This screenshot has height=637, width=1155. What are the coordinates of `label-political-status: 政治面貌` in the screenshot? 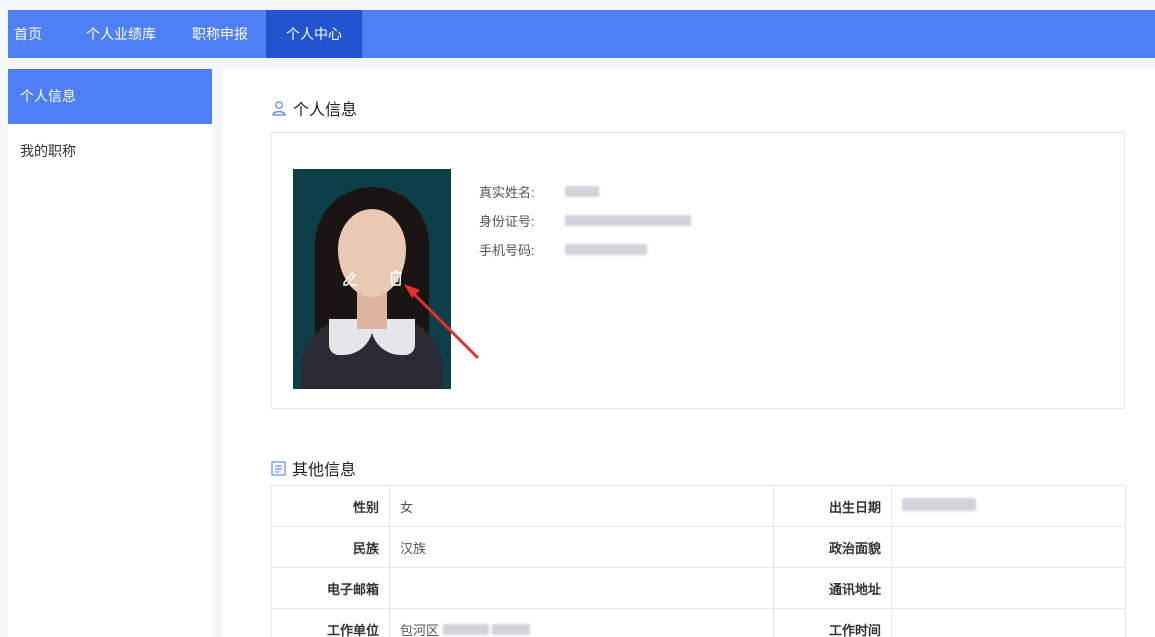 It's located at (832, 547).